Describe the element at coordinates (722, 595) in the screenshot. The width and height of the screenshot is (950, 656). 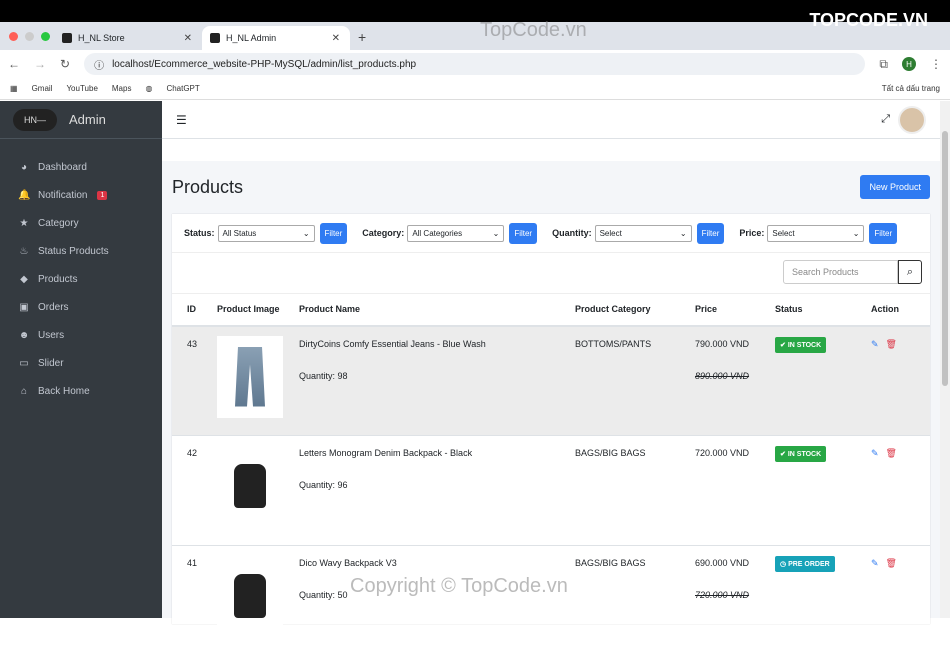
I see `product-old-price: 720.000 VND` at that location.